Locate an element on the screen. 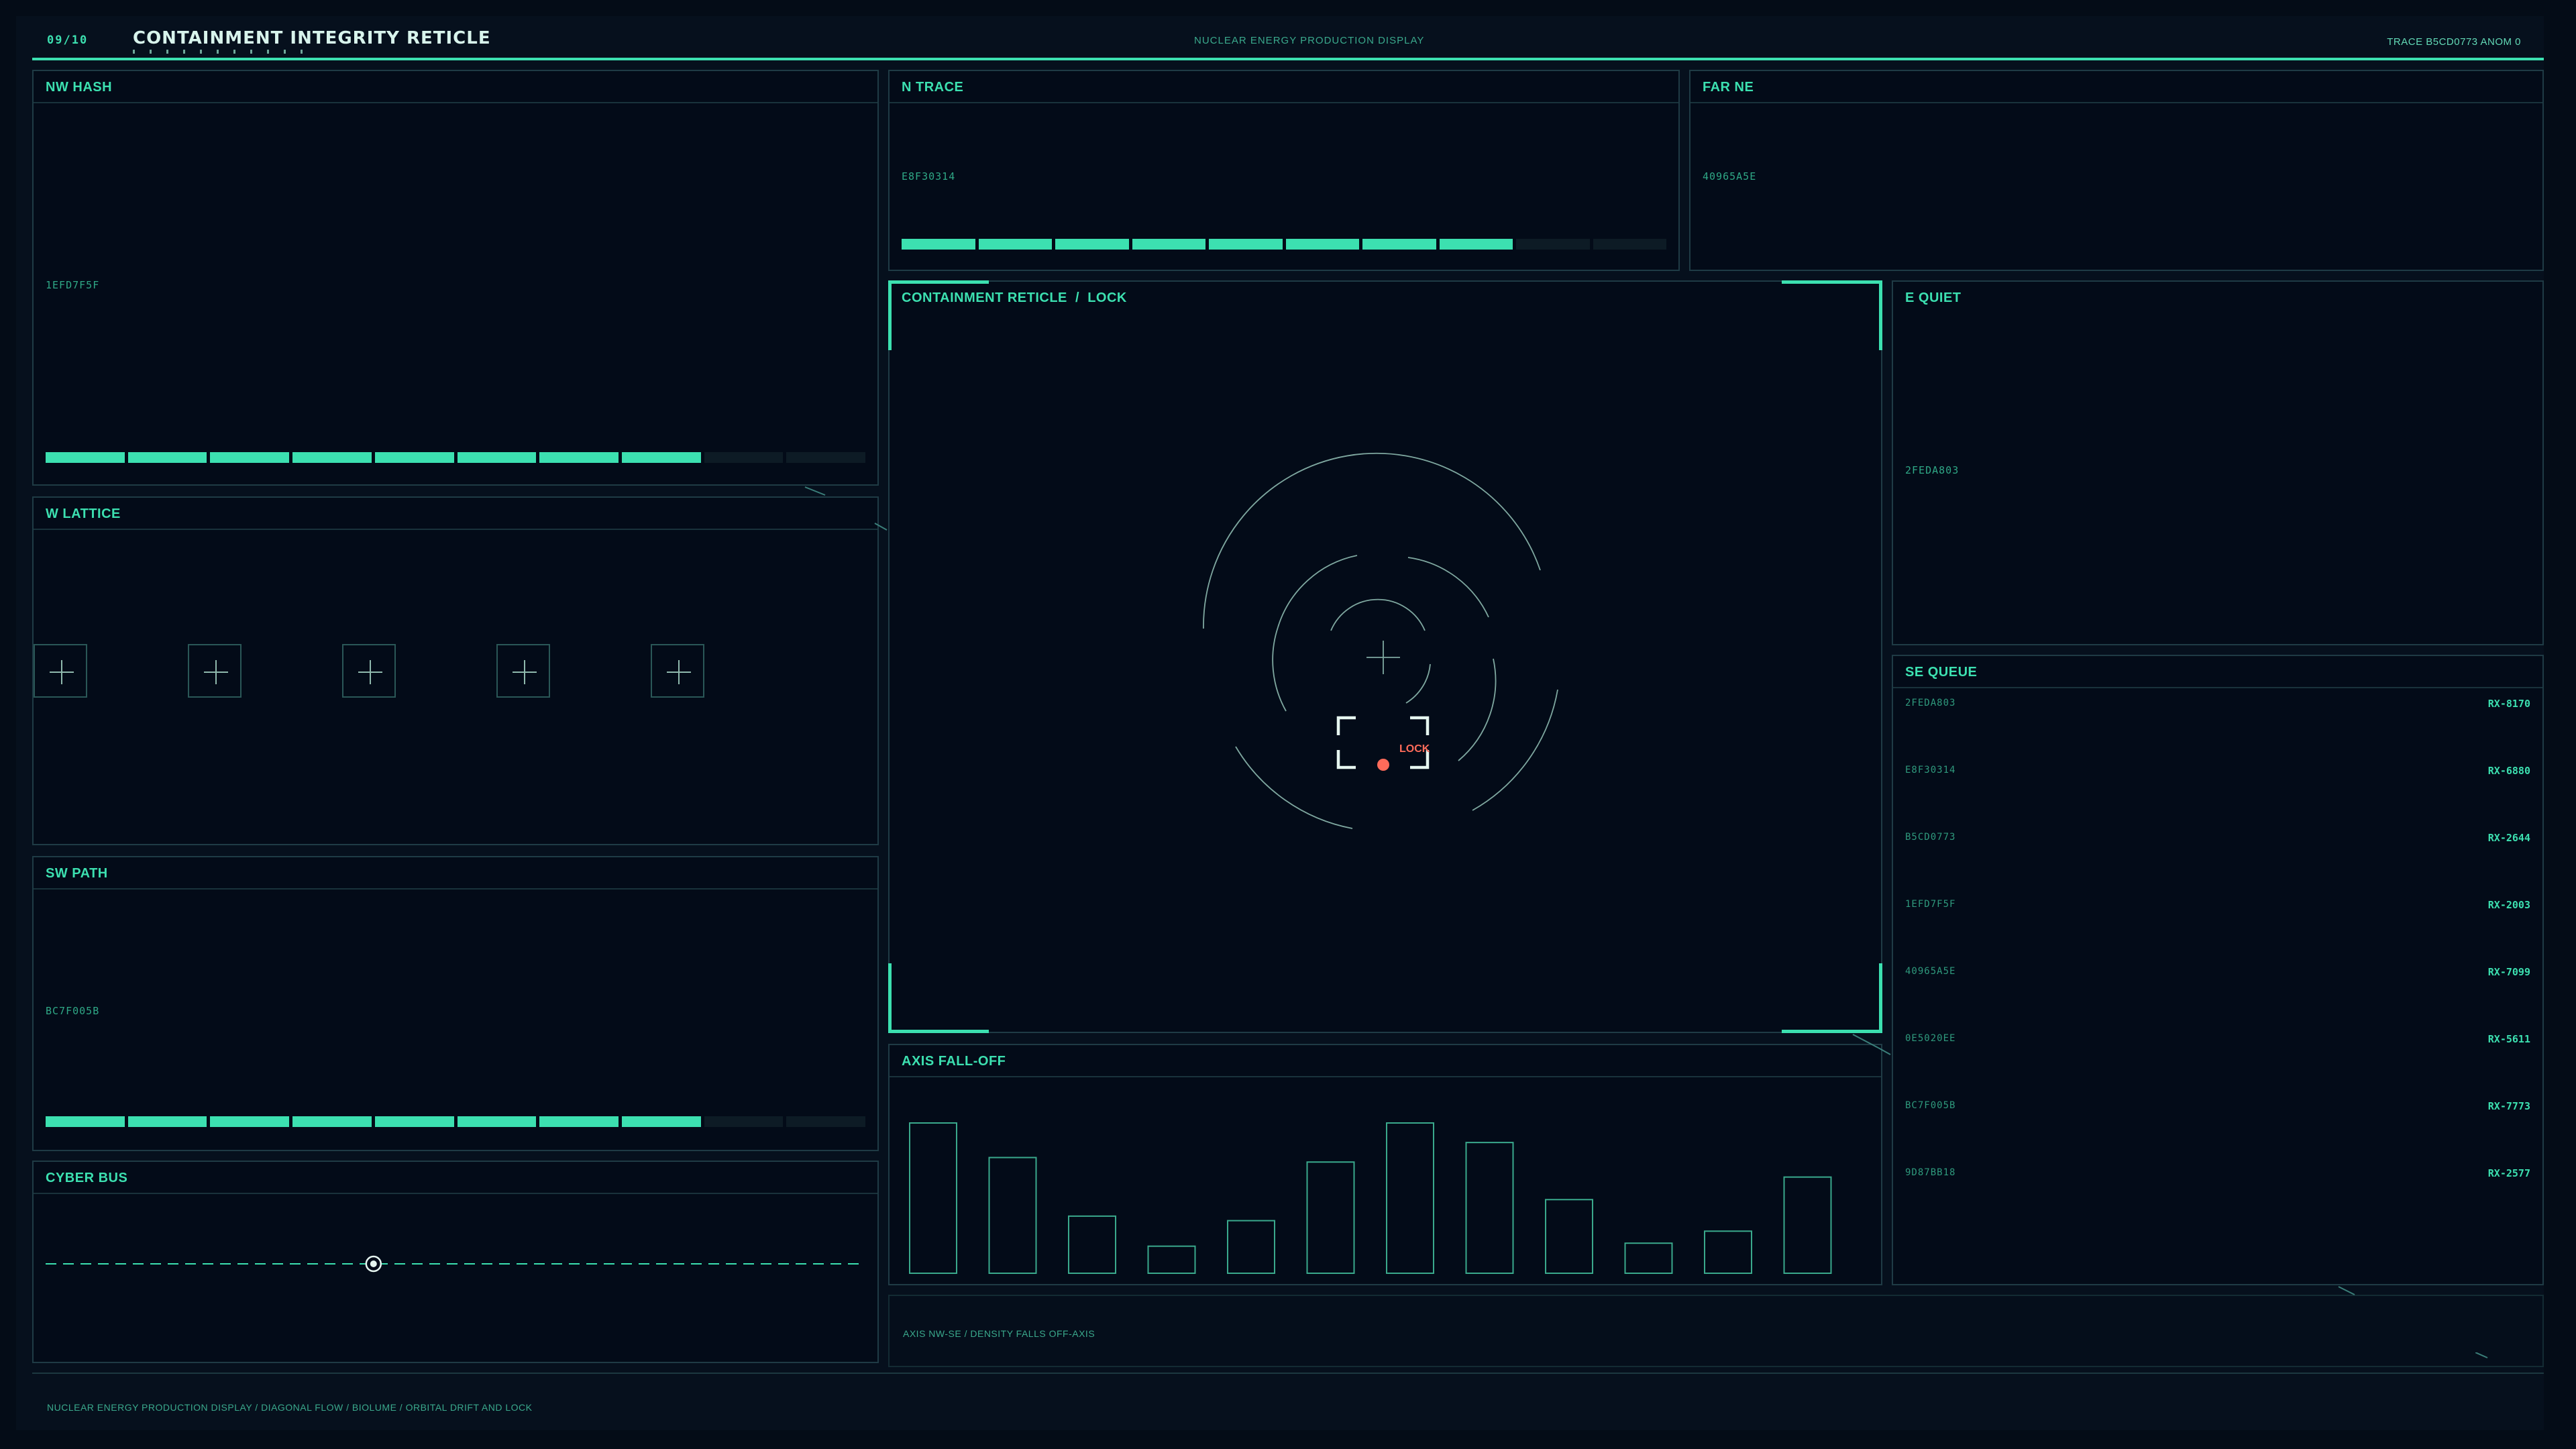 The image size is (2576, 1449). page-counter: 09/10 is located at coordinates (68, 40).